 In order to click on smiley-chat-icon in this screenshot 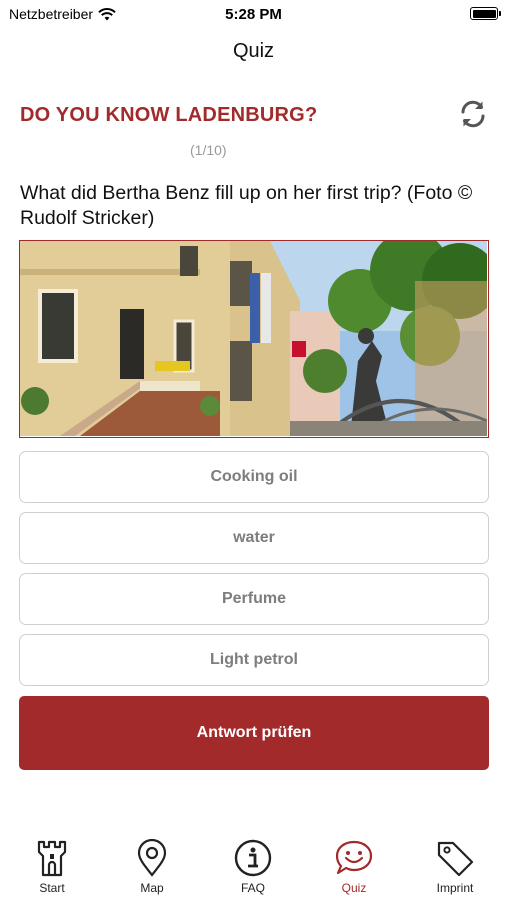, I will do `click(354, 857)`.